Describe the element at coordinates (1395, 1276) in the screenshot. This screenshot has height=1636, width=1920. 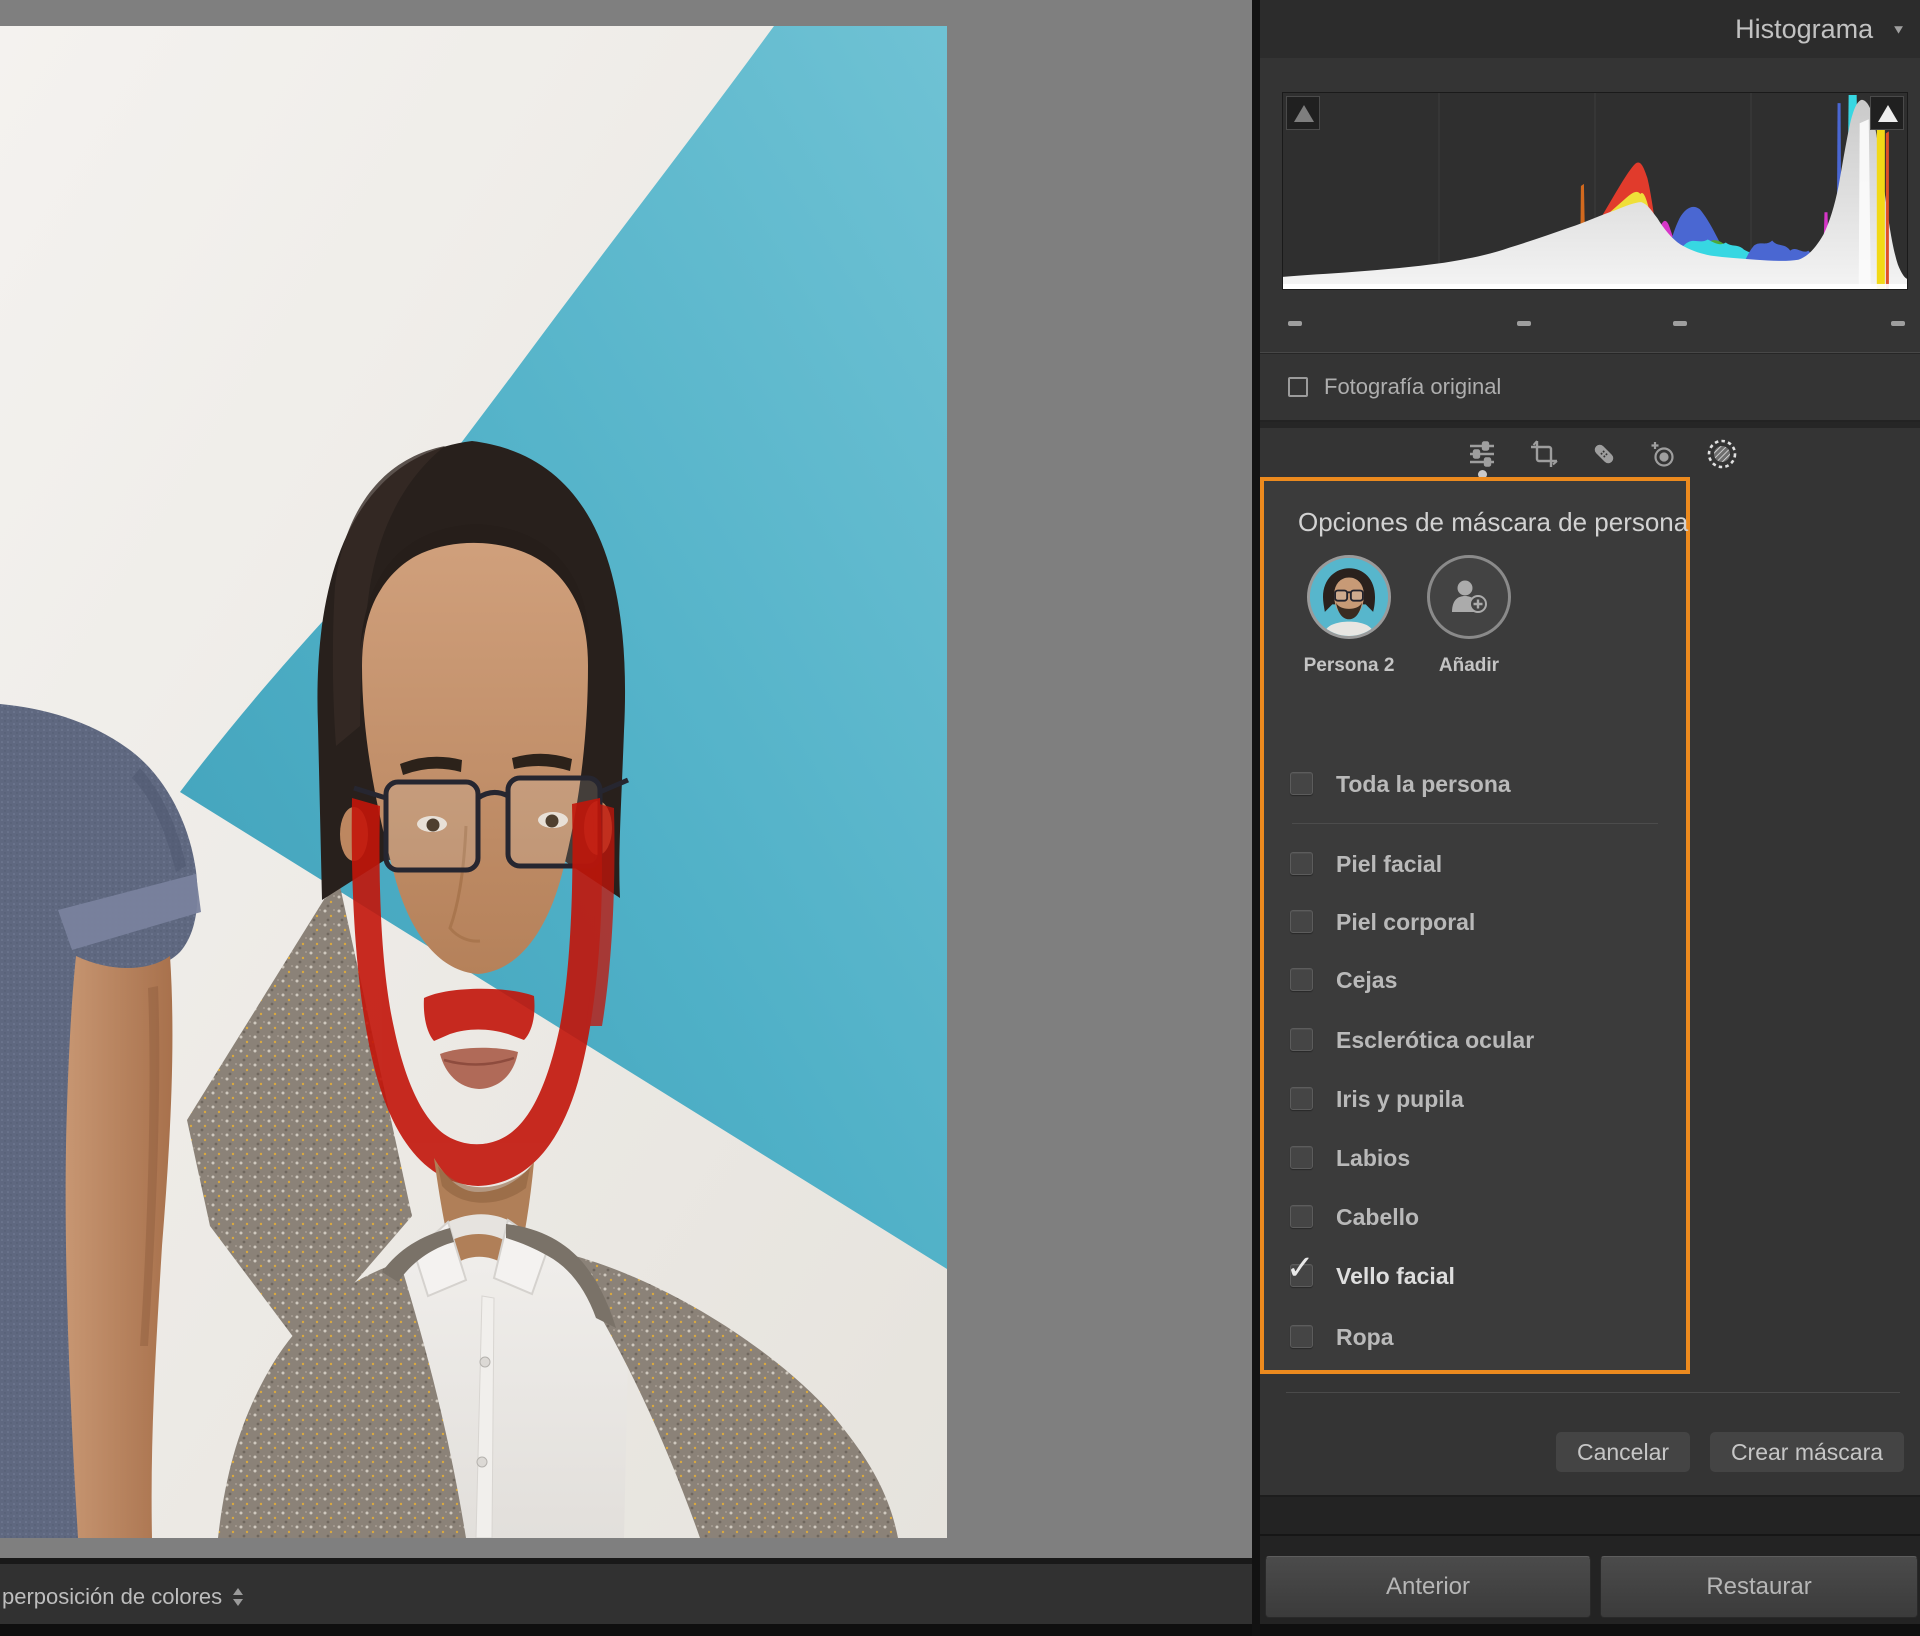
I see `mask-option-label: Vello facial` at that location.